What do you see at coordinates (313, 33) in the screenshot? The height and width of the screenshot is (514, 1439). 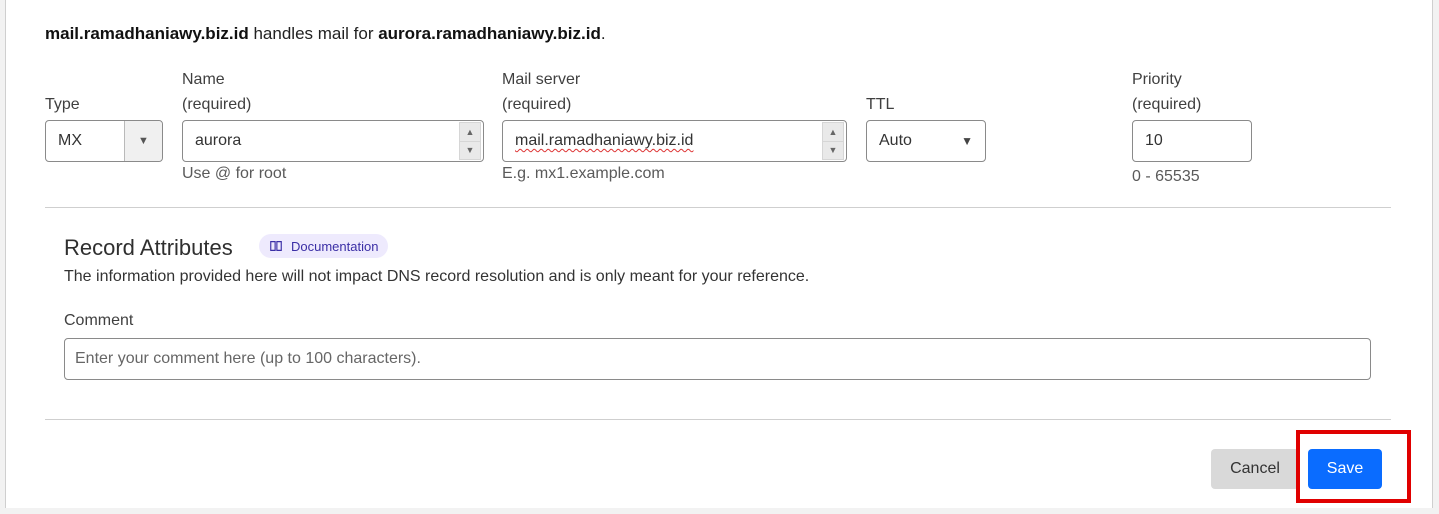 I see `summary-middle: handles mail for` at bounding box center [313, 33].